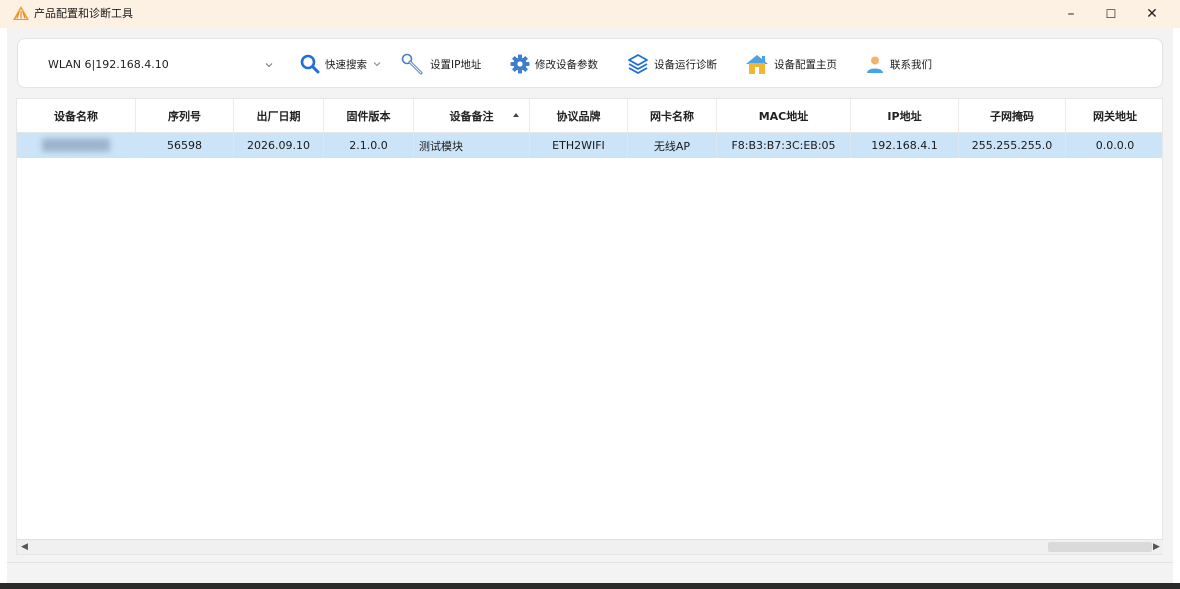 Image resolution: width=1180 pixels, height=589 pixels. Describe the element at coordinates (579, 115) in the screenshot. I see `column-header-protocol: 协议品牌` at that location.